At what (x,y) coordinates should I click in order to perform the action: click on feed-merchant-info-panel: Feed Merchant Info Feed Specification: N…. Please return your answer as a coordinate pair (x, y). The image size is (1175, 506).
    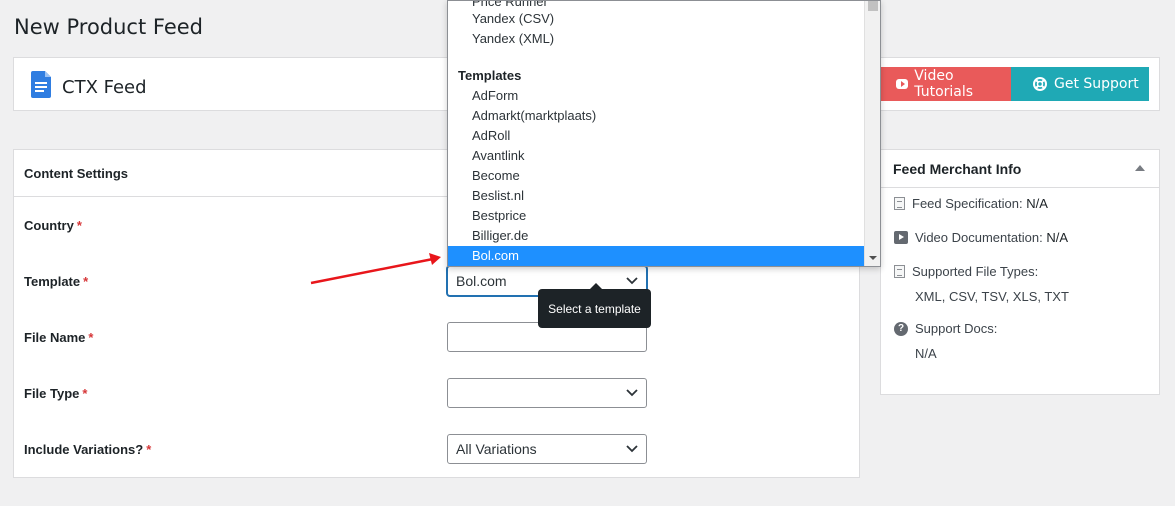
    Looking at the image, I should click on (1020, 272).